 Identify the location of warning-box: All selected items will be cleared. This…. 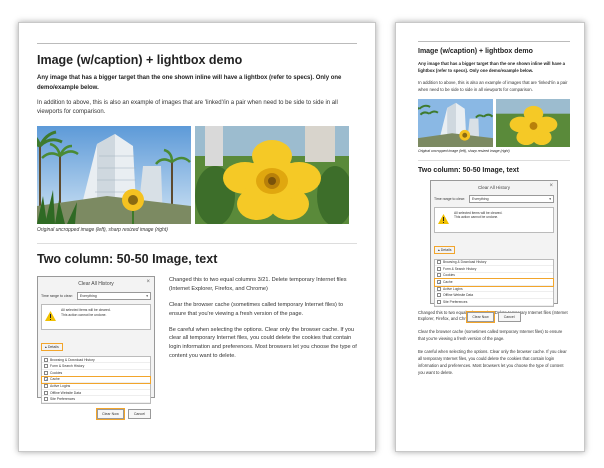
(494, 219).